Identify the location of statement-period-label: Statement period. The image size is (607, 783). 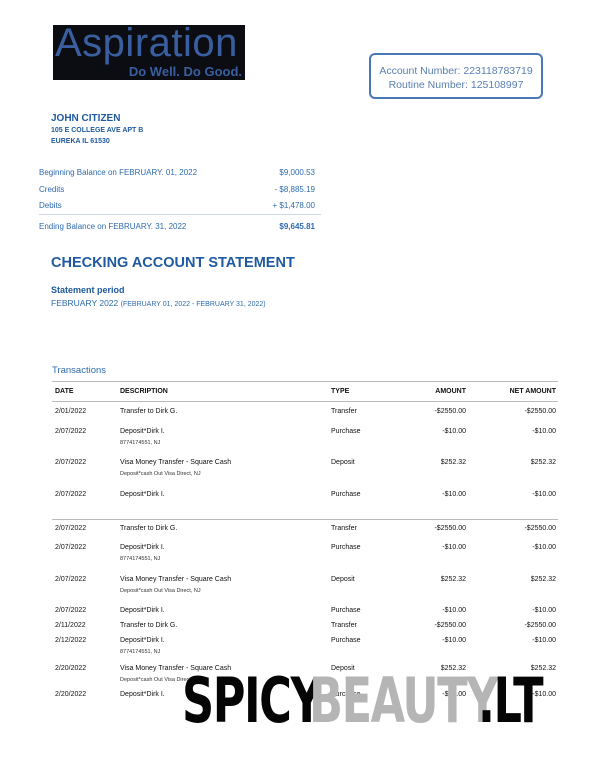
(88, 290).